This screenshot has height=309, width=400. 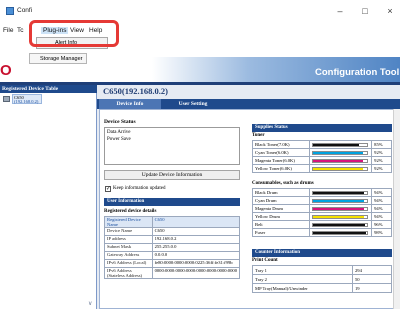 What do you see at coordinates (172, 175) in the screenshot?
I see `update-device-info-button: Update Device Information` at bounding box center [172, 175].